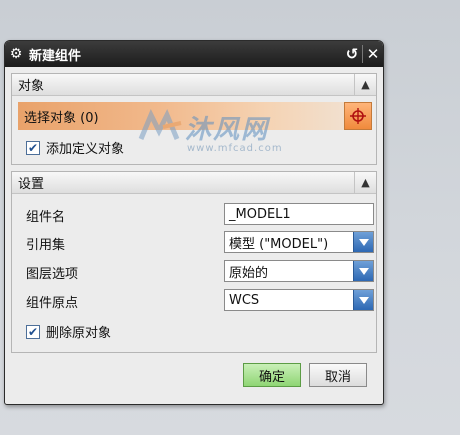 The width and height of the screenshot is (460, 435). I want to click on crosshair-select-button, so click(358, 116).